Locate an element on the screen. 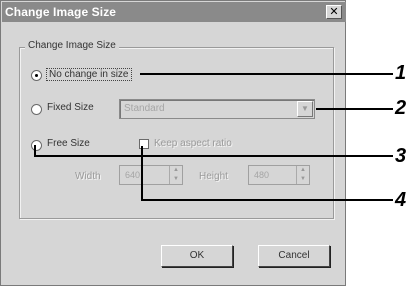 This screenshot has width=409, height=286. title-bar: Change Image Size ✕ is located at coordinates (174, 12).